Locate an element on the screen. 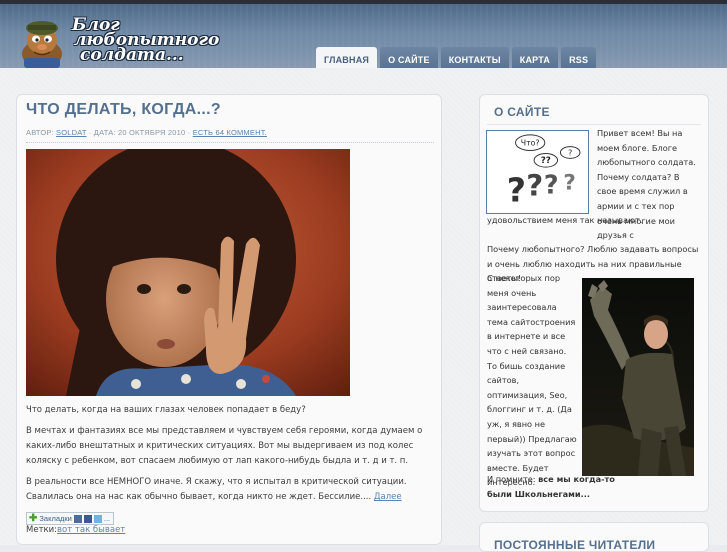 The height and width of the screenshot is (552, 727). meta-comments-link: ЕСТЬ 64 КОММЕНТ. is located at coordinates (230, 132).